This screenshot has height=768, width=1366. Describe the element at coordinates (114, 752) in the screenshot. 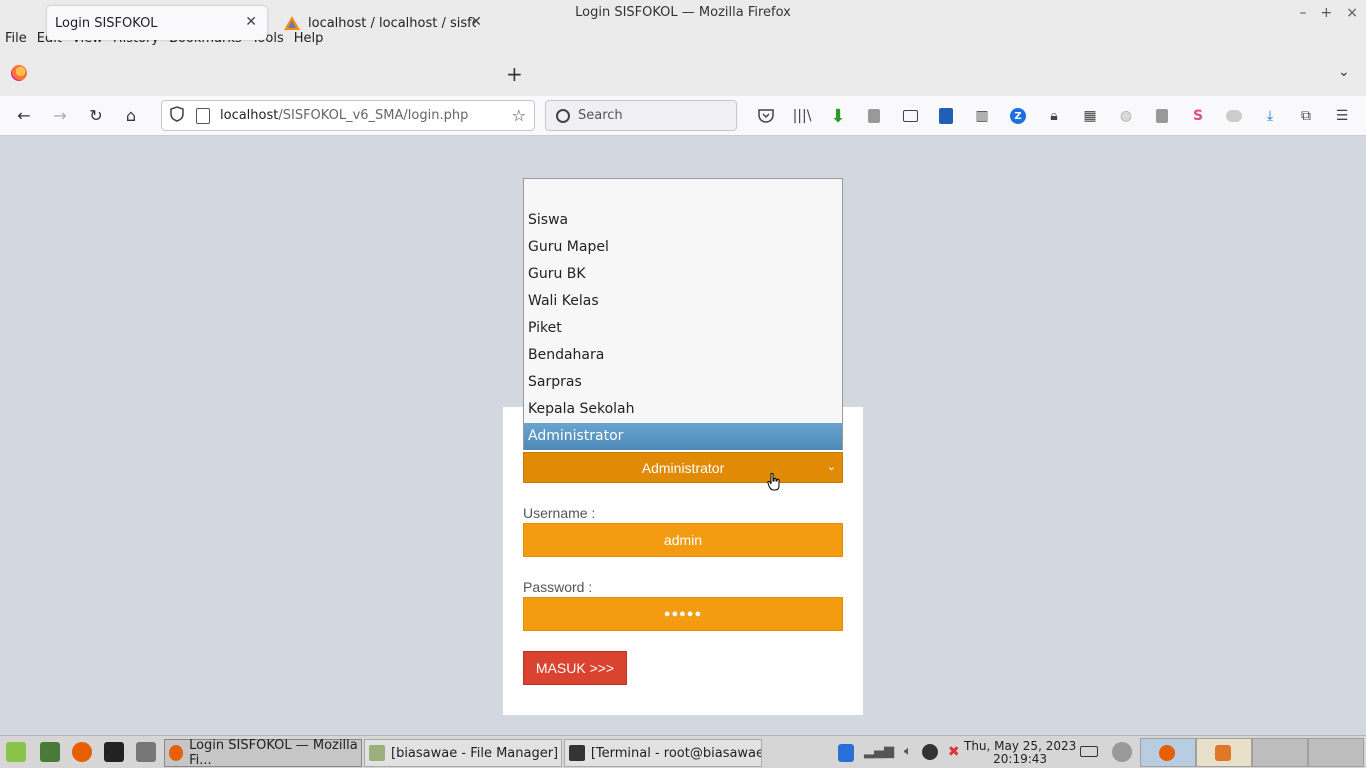

I see `terminal-launcher-icon` at that location.